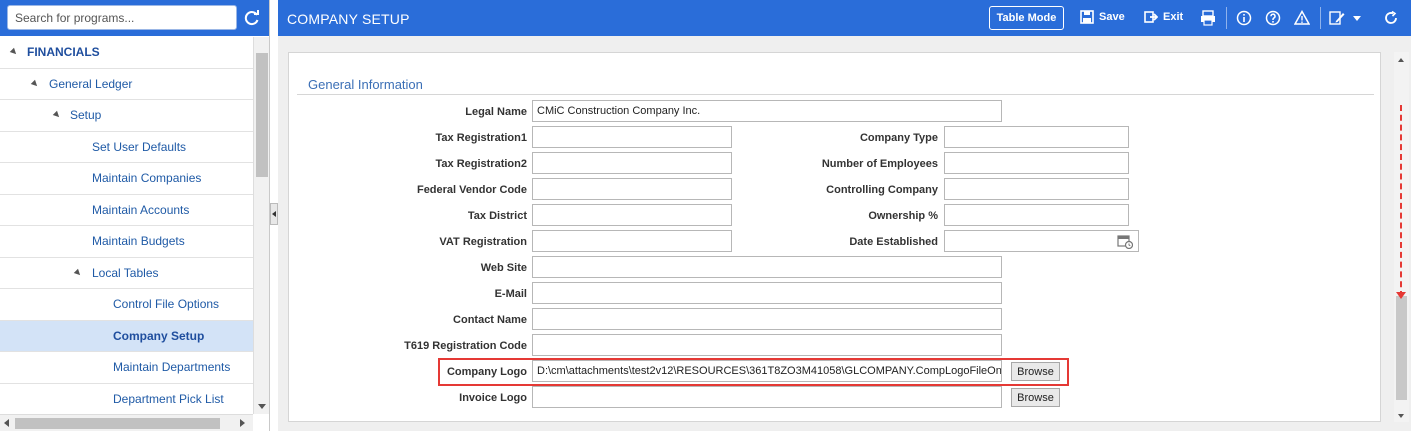 The width and height of the screenshot is (1411, 431). What do you see at coordinates (1391, 18) in the screenshot?
I see `reload-icon` at bounding box center [1391, 18].